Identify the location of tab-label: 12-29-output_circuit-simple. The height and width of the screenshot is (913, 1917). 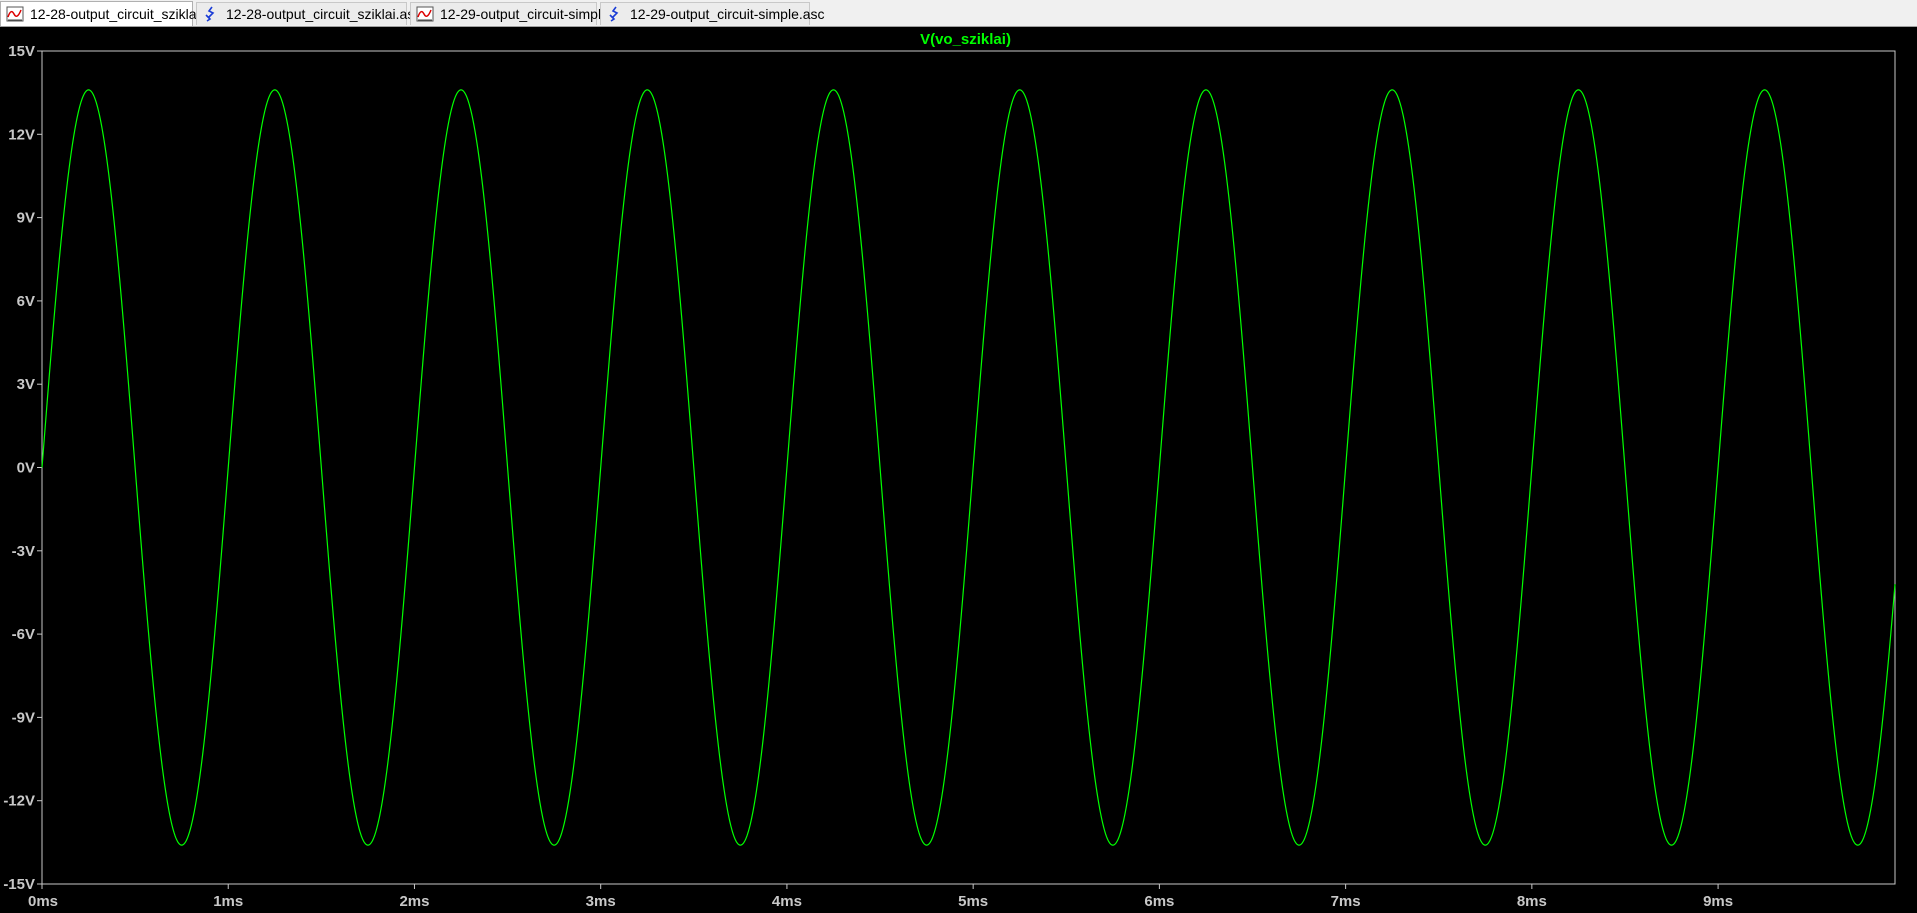
(524, 14).